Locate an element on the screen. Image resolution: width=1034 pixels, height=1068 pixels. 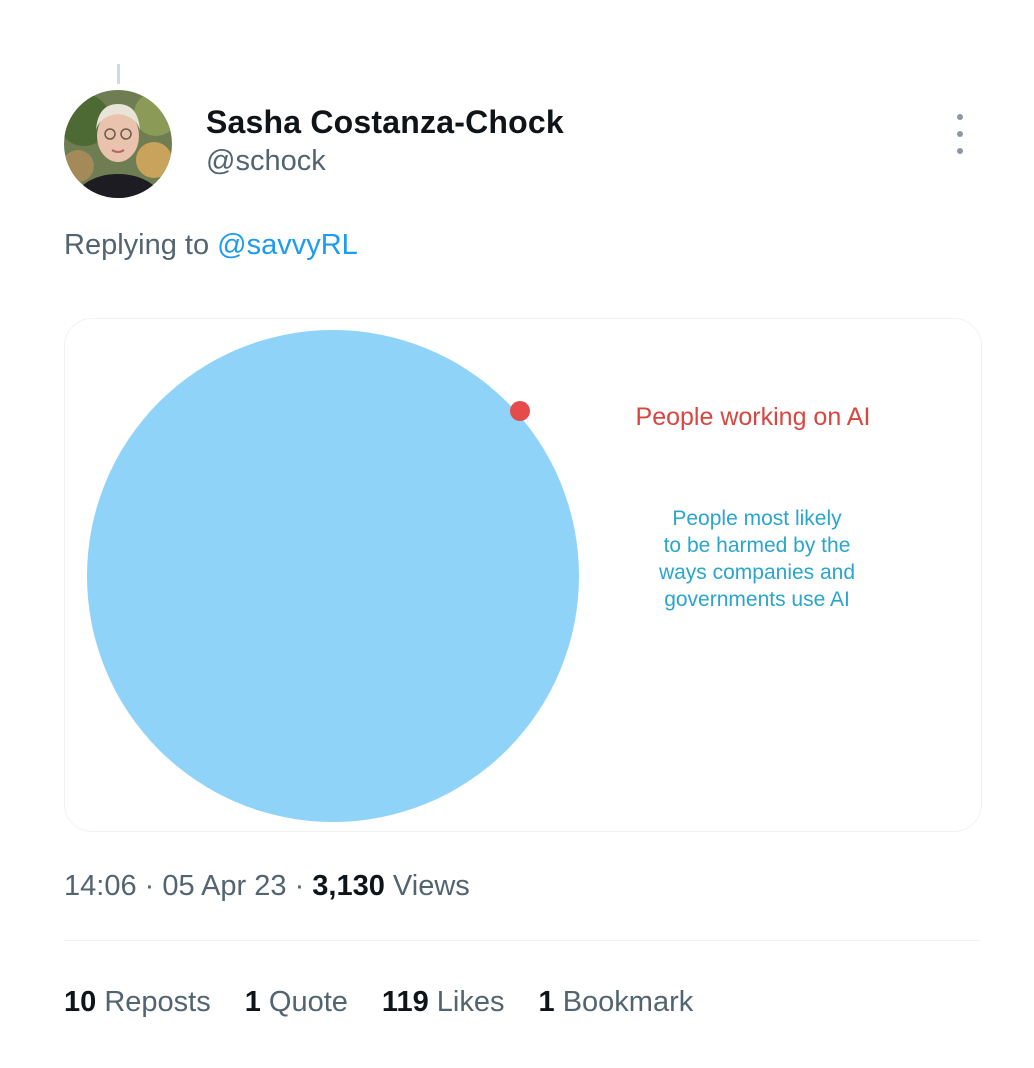
large-group-label-line: People most likely is located at coordinates (757, 518).